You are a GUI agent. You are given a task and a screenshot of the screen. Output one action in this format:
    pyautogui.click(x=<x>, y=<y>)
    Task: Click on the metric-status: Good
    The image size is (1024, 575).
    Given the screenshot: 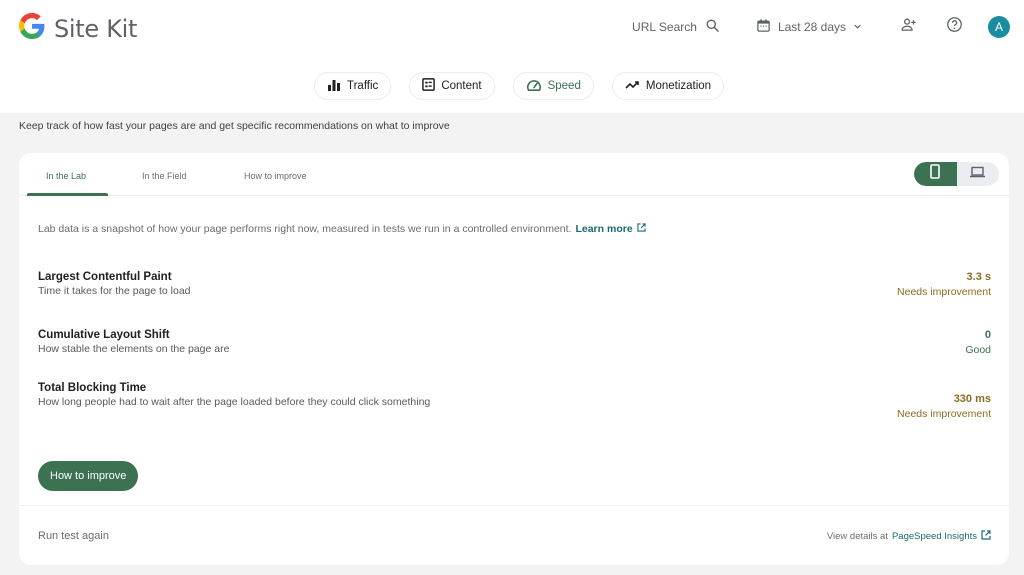 What is the action you would take?
    pyautogui.click(x=978, y=350)
    